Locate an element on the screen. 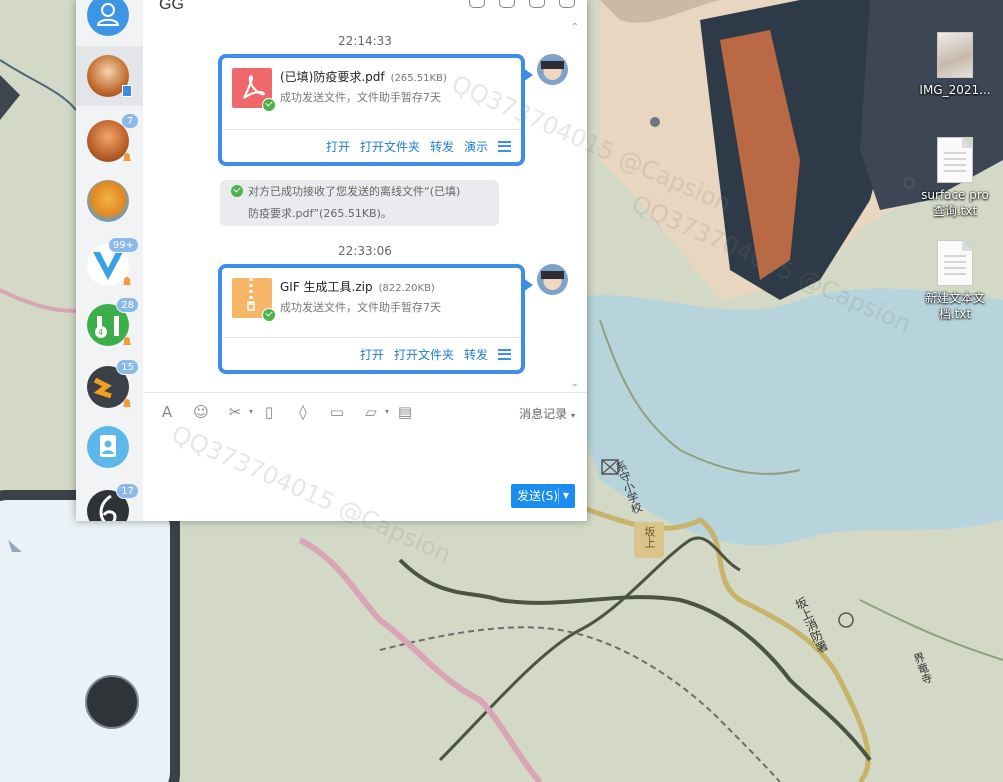  unread-badge: 17 is located at coordinates (127, 491).